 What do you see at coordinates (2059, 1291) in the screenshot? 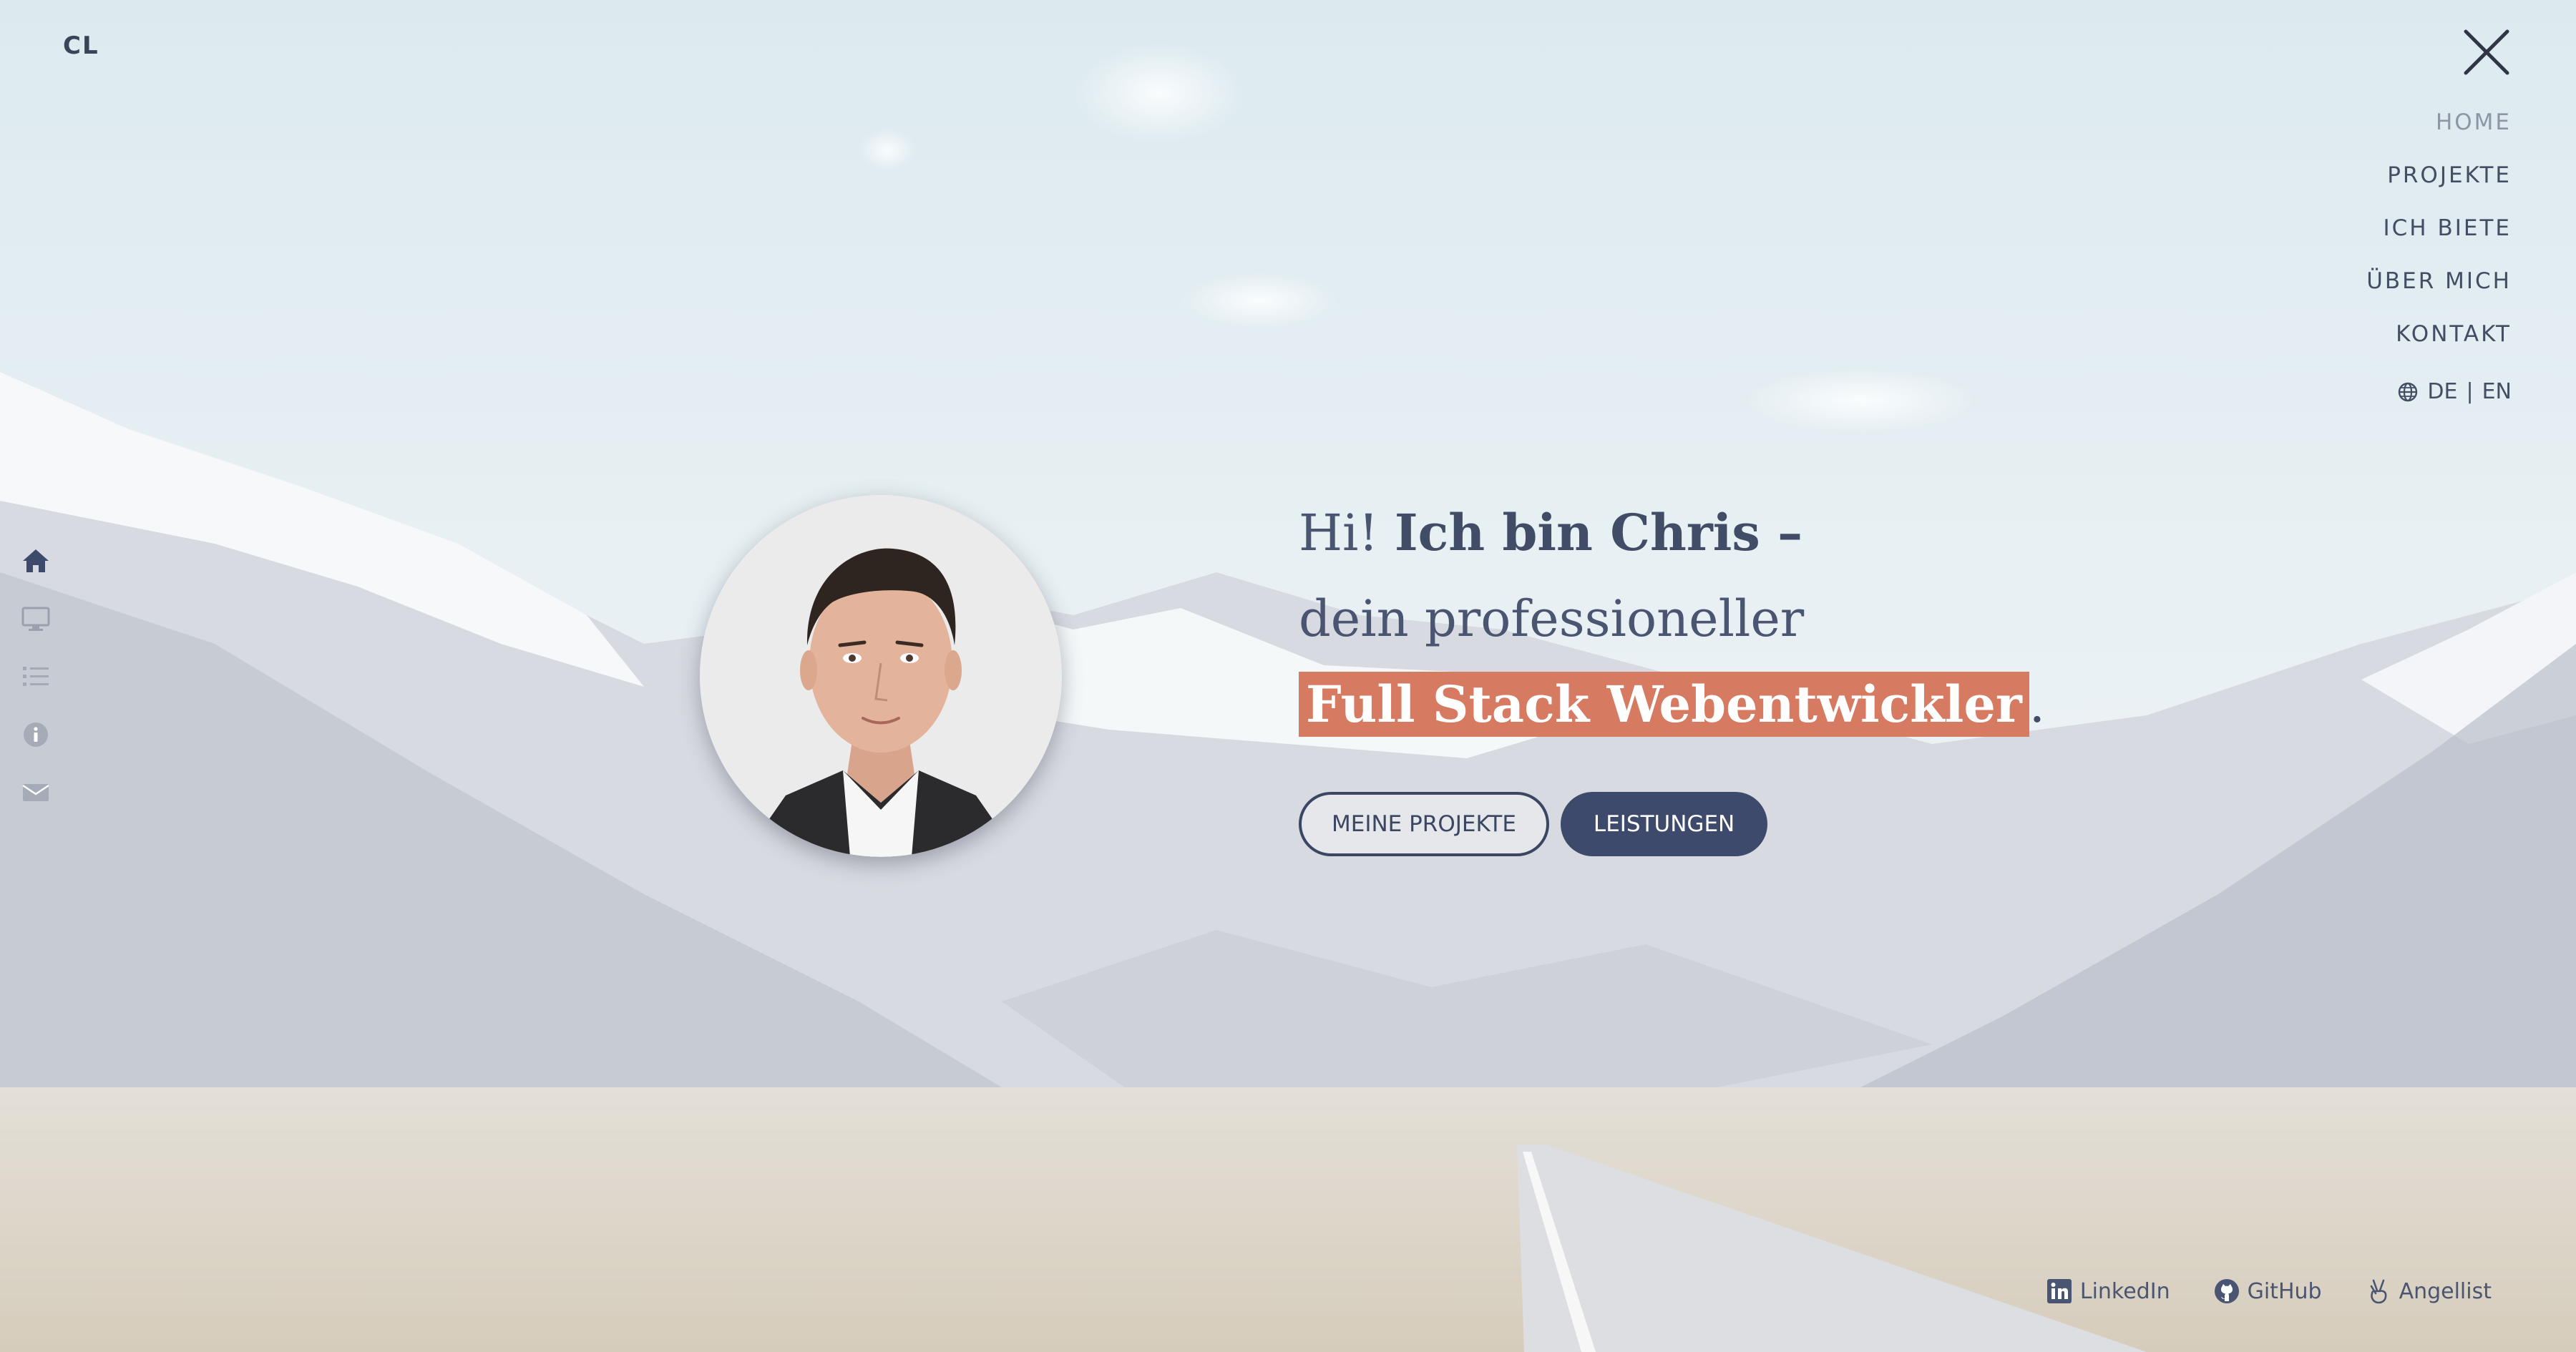
I see `linkedin-icon` at bounding box center [2059, 1291].